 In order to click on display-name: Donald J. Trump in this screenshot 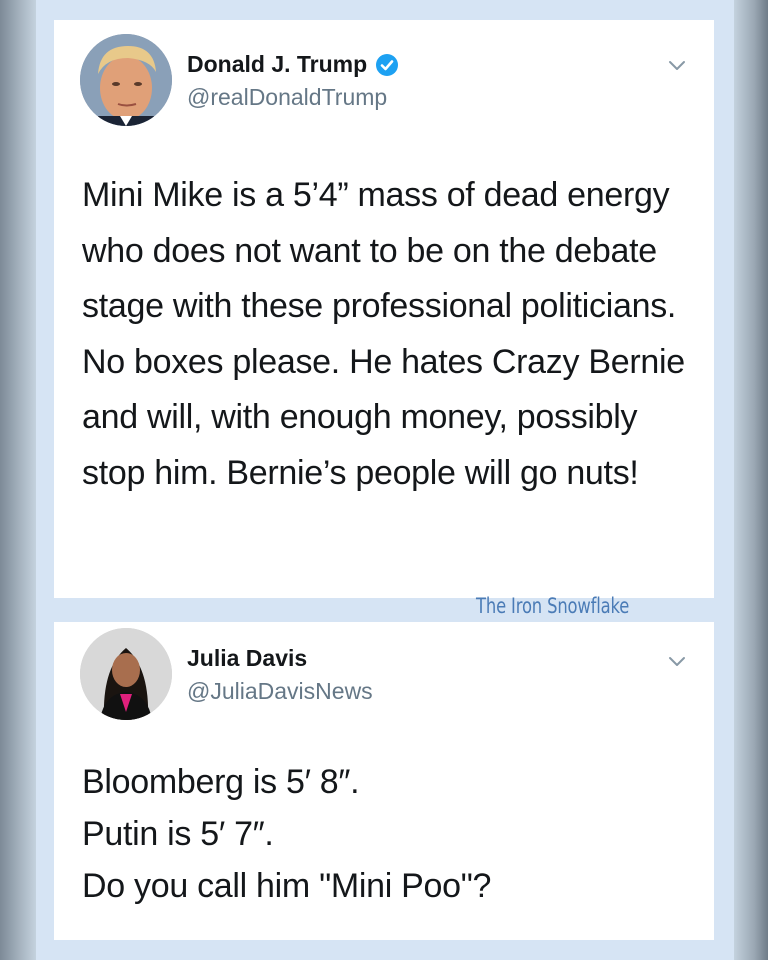, I will do `click(293, 64)`.